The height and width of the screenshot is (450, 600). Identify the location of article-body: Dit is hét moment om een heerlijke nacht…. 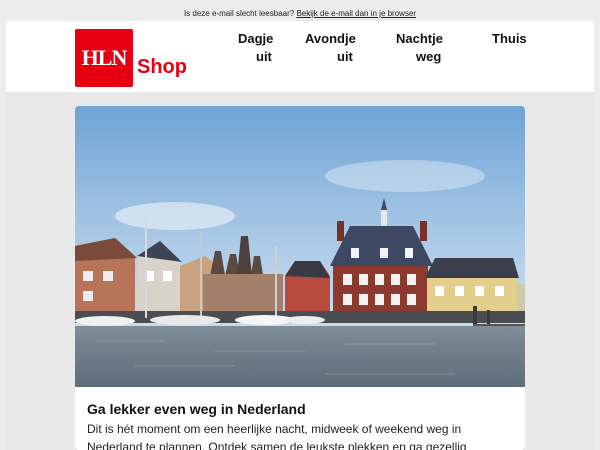
(277, 436).